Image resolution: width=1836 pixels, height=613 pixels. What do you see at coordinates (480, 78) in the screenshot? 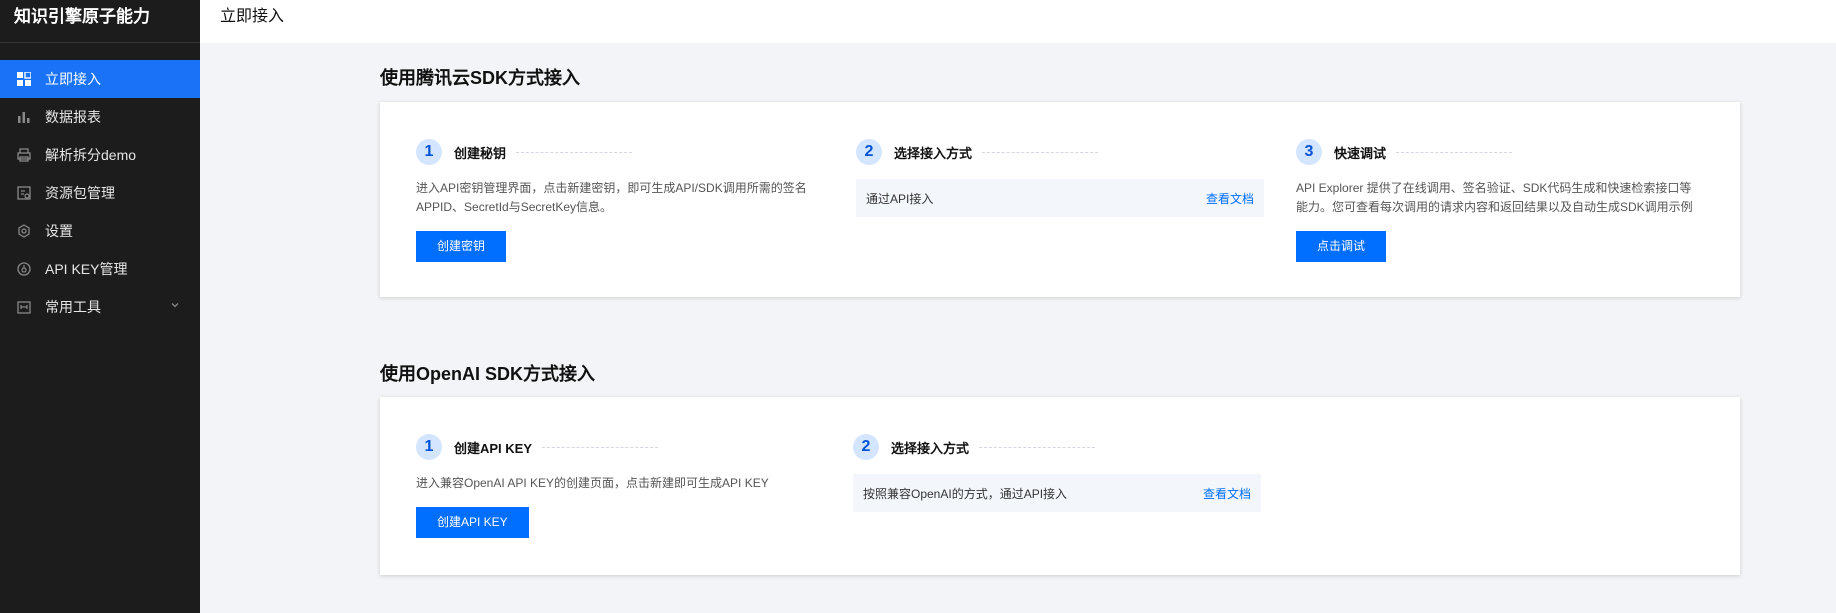
I see `section-title-tencent-sdk: 使用腾讯云SDK方式接入` at bounding box center [480, 78].